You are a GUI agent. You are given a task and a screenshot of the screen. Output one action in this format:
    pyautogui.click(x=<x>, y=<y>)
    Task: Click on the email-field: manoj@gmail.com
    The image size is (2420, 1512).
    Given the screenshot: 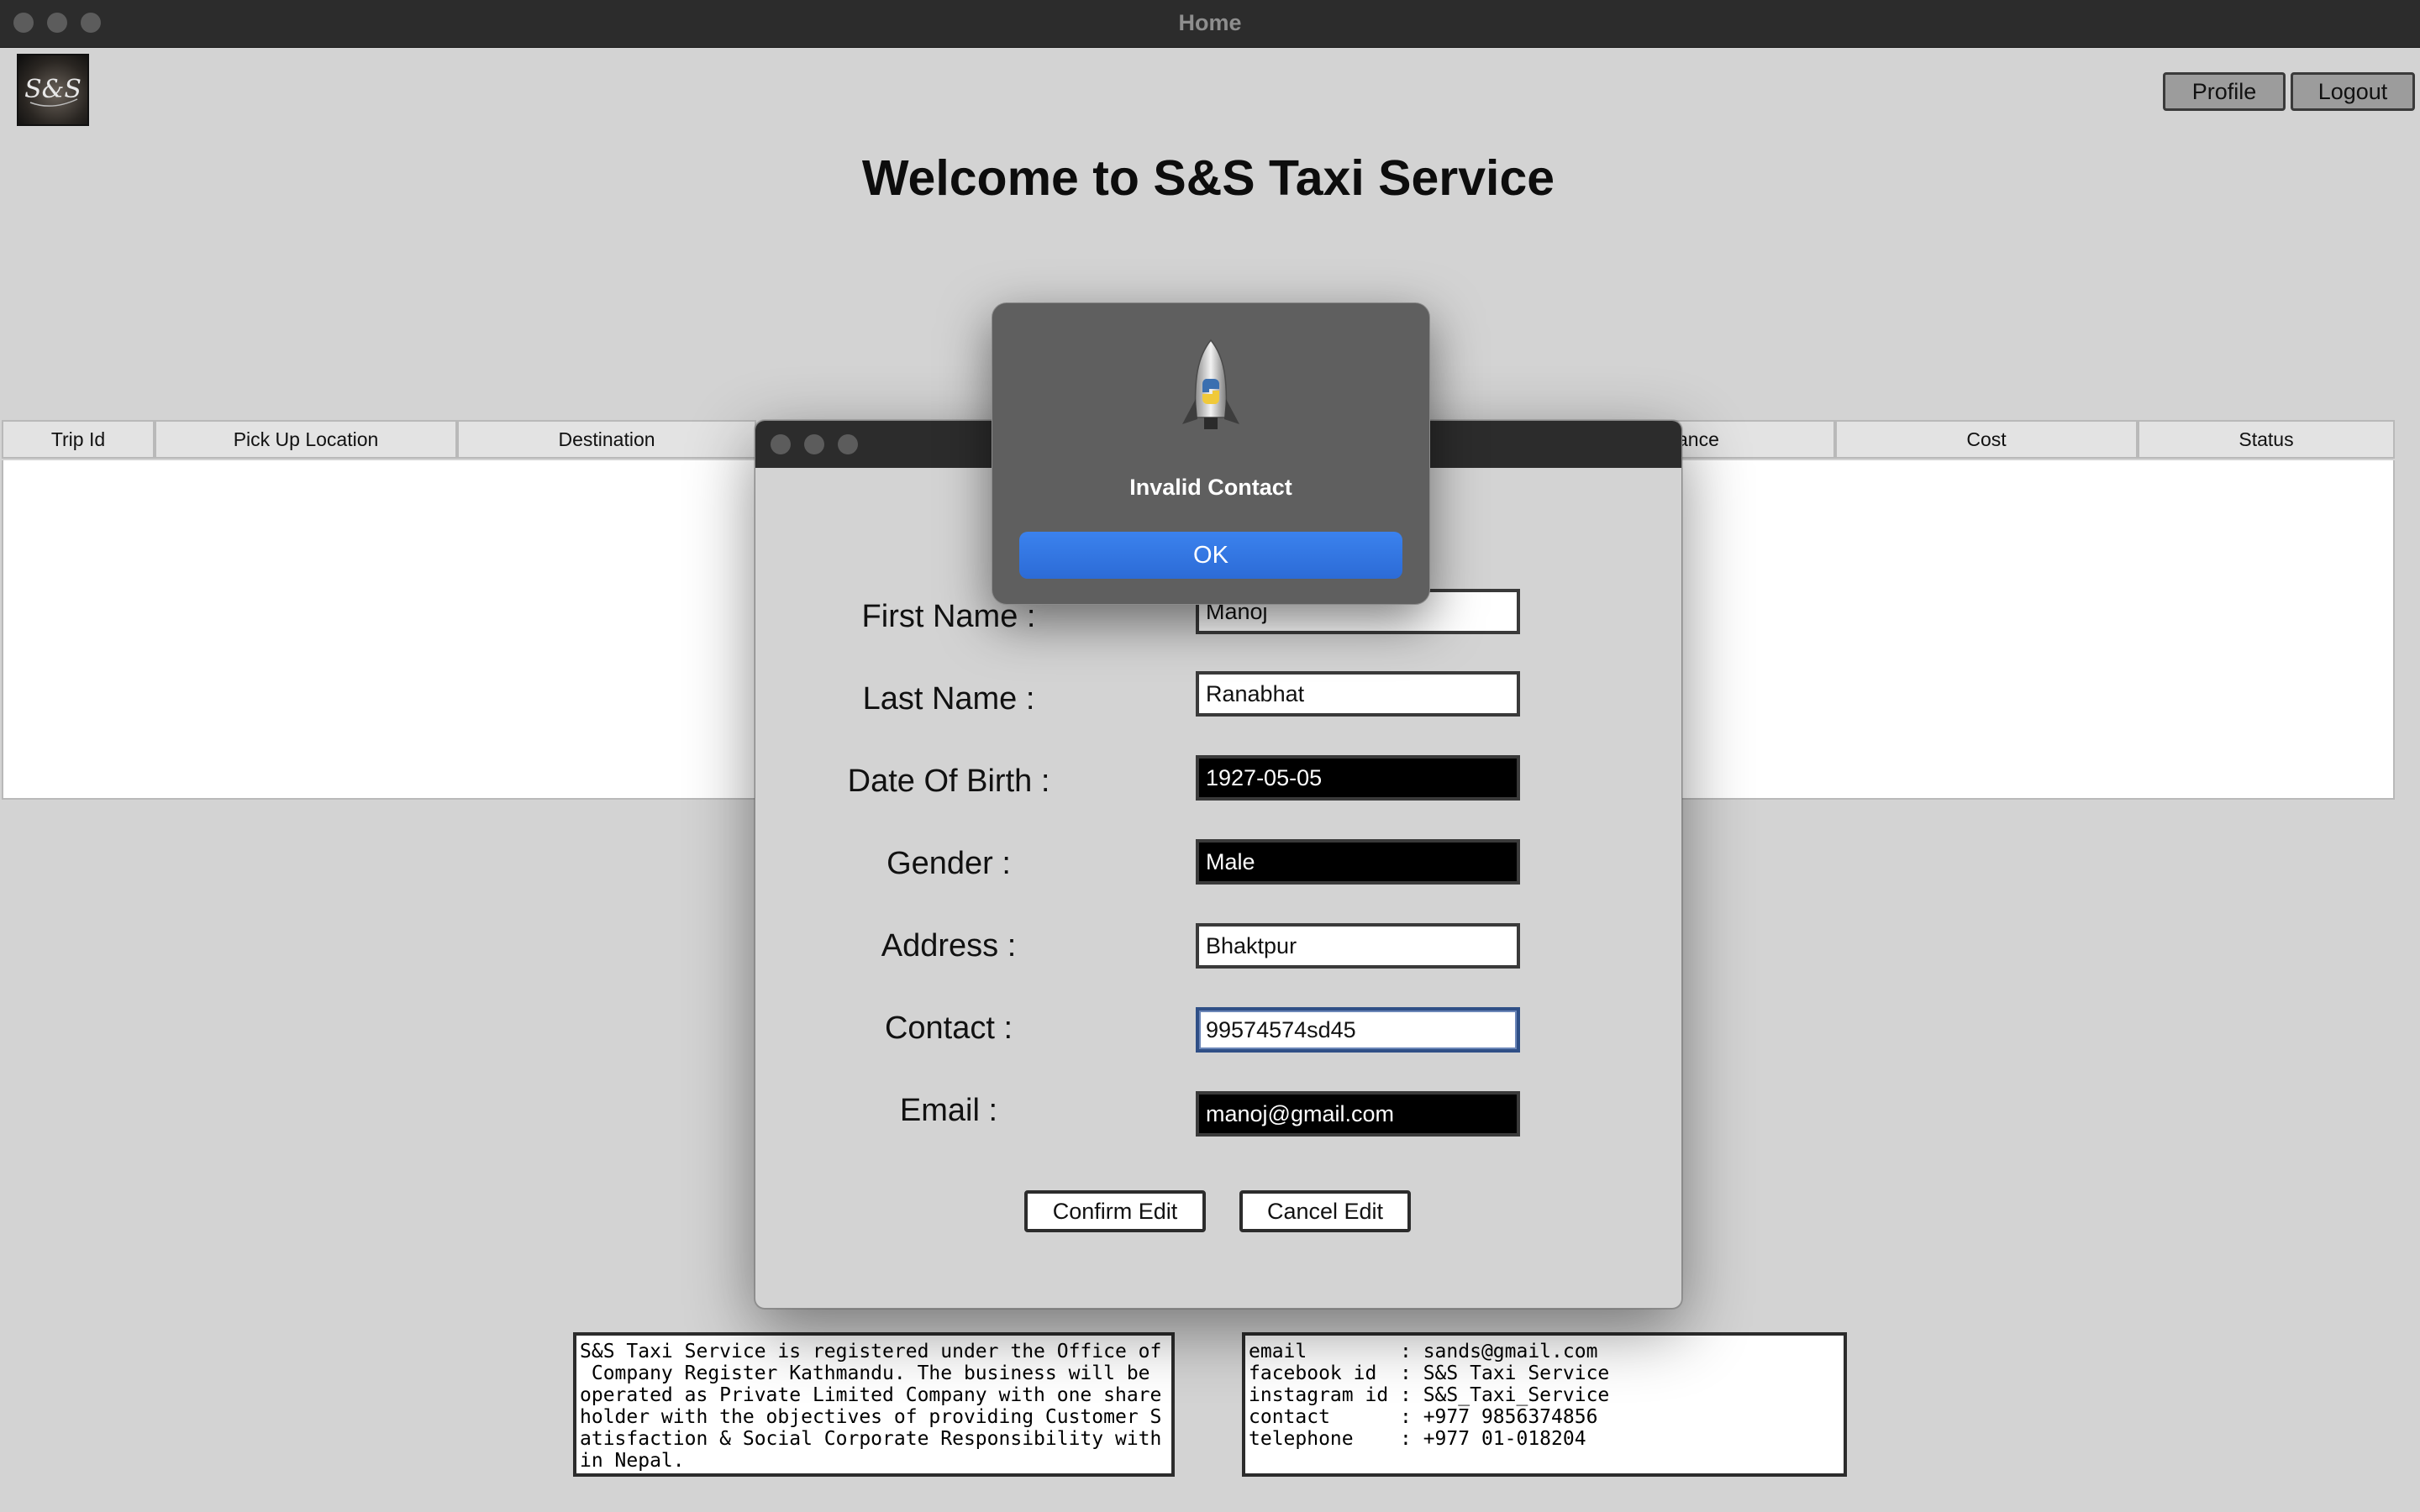 What is the action you would take?
    pyautogui.click(x=1358, y=1114)
    